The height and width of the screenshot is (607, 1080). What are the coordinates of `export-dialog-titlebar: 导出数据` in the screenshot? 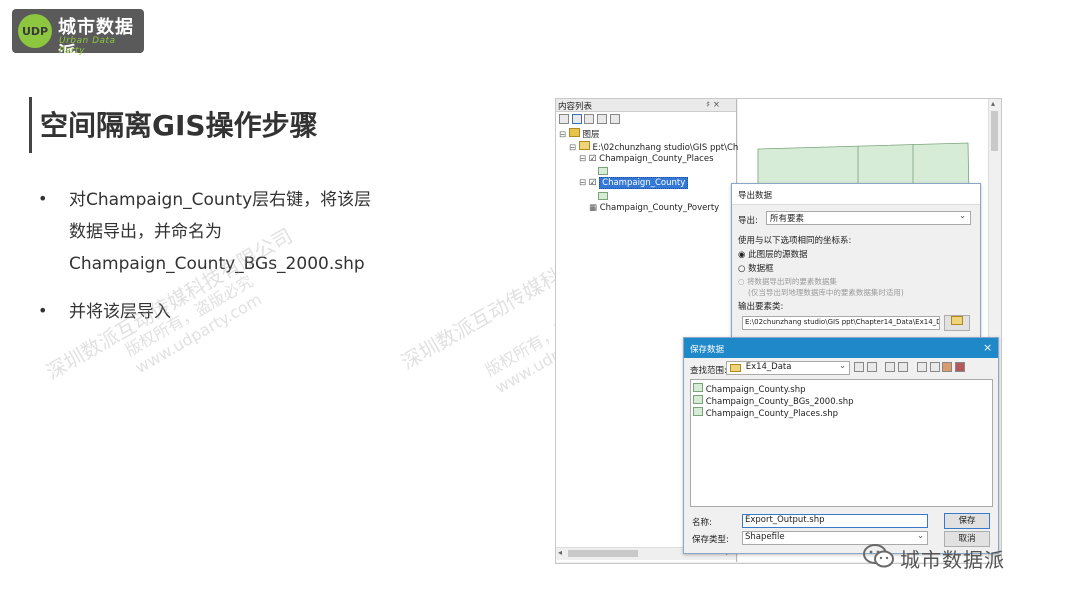 It's located at (856, 194).